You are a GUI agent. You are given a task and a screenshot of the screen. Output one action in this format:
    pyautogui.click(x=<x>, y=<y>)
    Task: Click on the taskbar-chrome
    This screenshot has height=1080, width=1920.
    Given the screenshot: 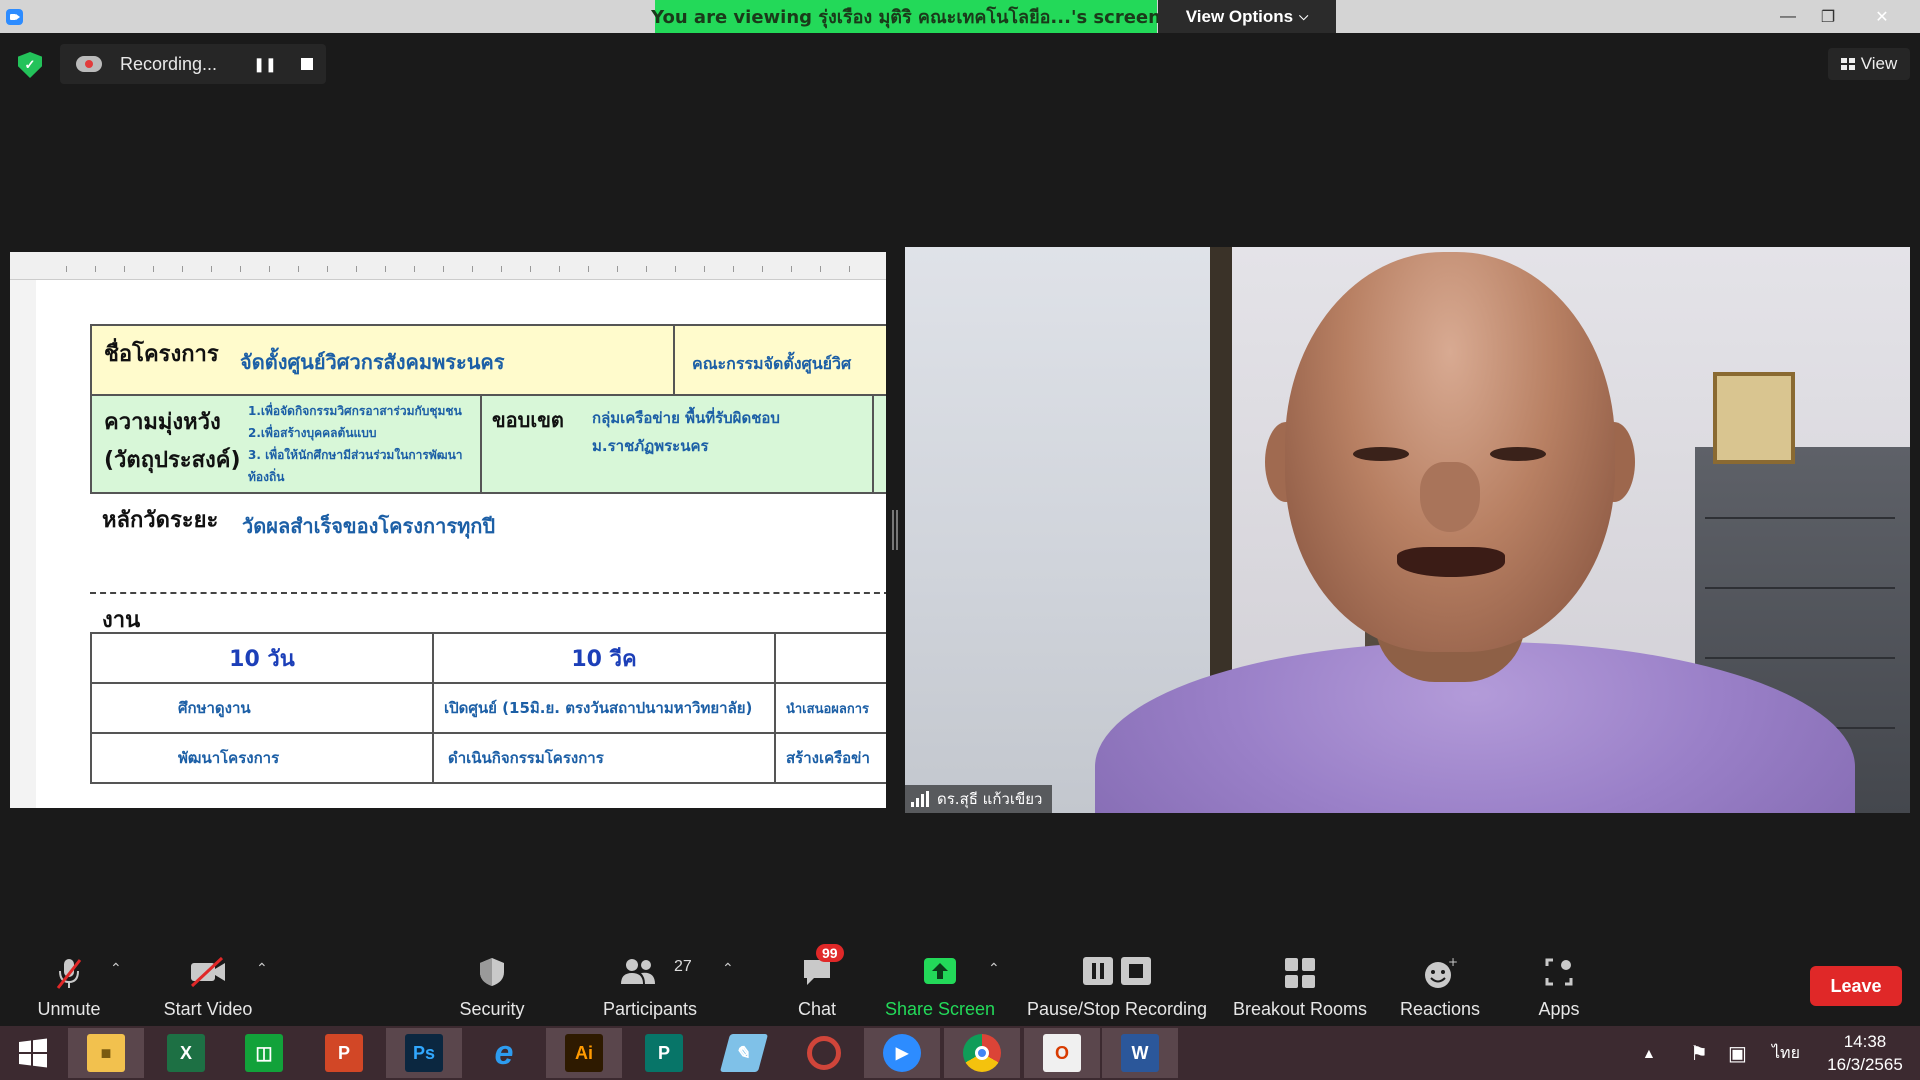 What is the action you would take?
    pyautogui.click(x=982, y=1053)
    